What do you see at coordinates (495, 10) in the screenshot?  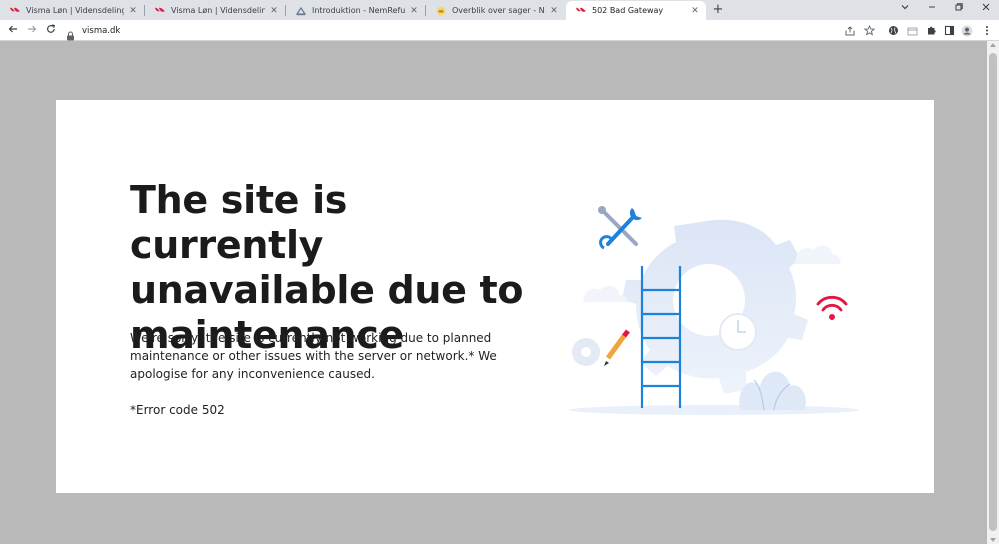 I see `tab-overblik: Overblik over sager - Nemrefusion ✕` at bounding box center [495, 10].